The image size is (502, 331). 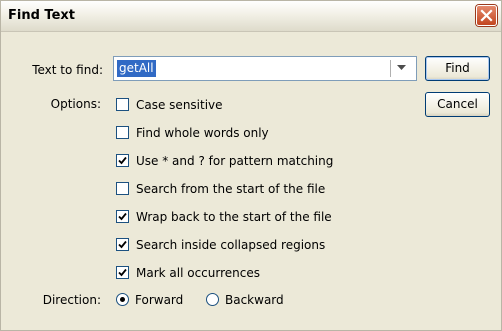 What do you see at coordinates (41, 15) in the screenshot?
I see `dialog-title: Find Text` at bounding box center [41, 15].